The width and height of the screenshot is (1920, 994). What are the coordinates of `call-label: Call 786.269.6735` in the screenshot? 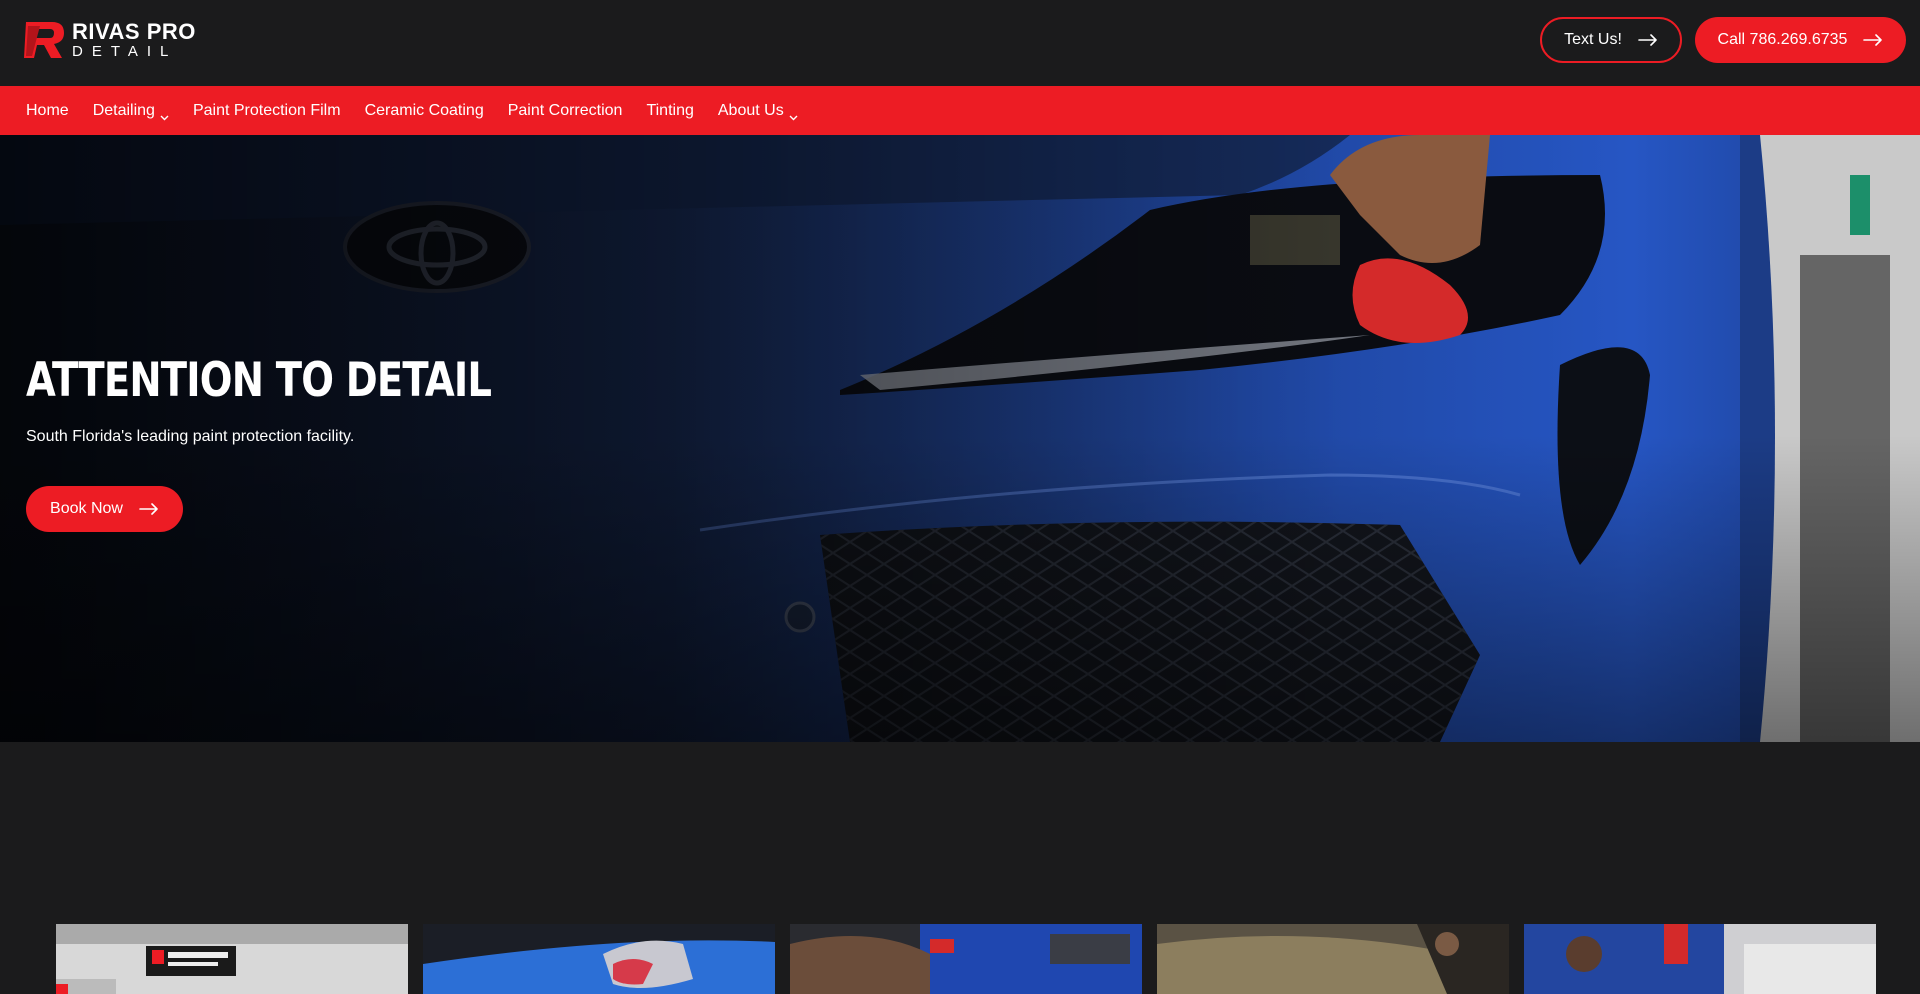 It's located at (1782, 39).